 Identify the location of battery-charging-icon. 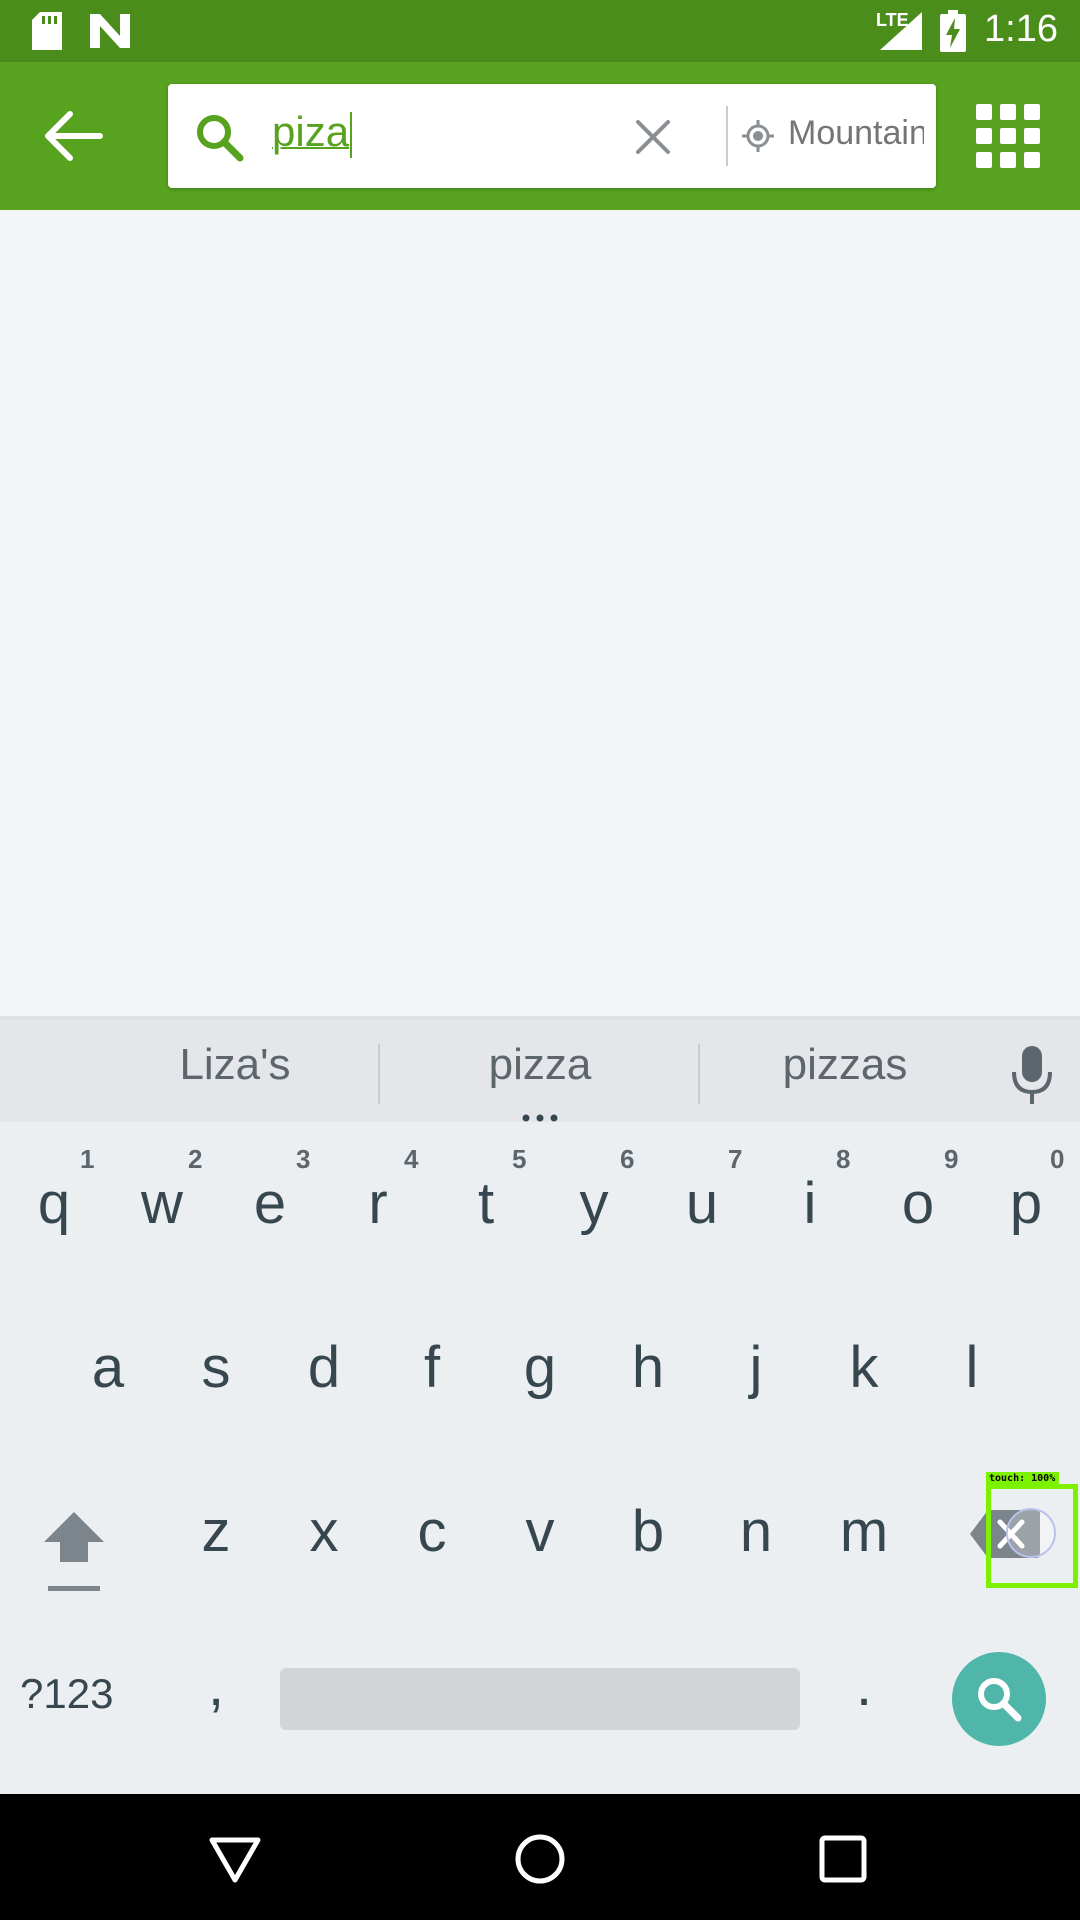
(953, 31).